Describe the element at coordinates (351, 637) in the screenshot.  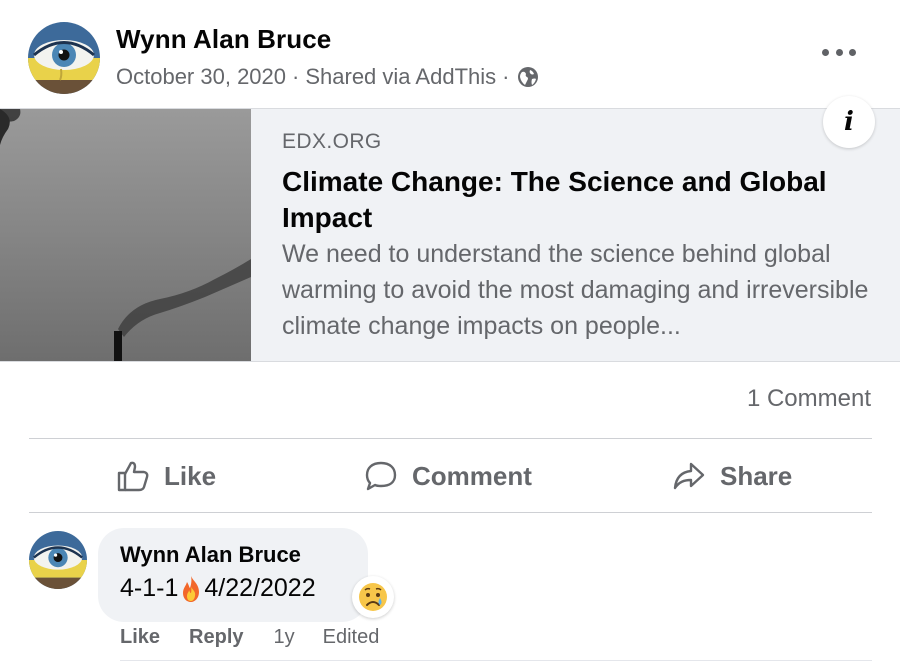
I see `comment-edited-label: Edited` at that location.